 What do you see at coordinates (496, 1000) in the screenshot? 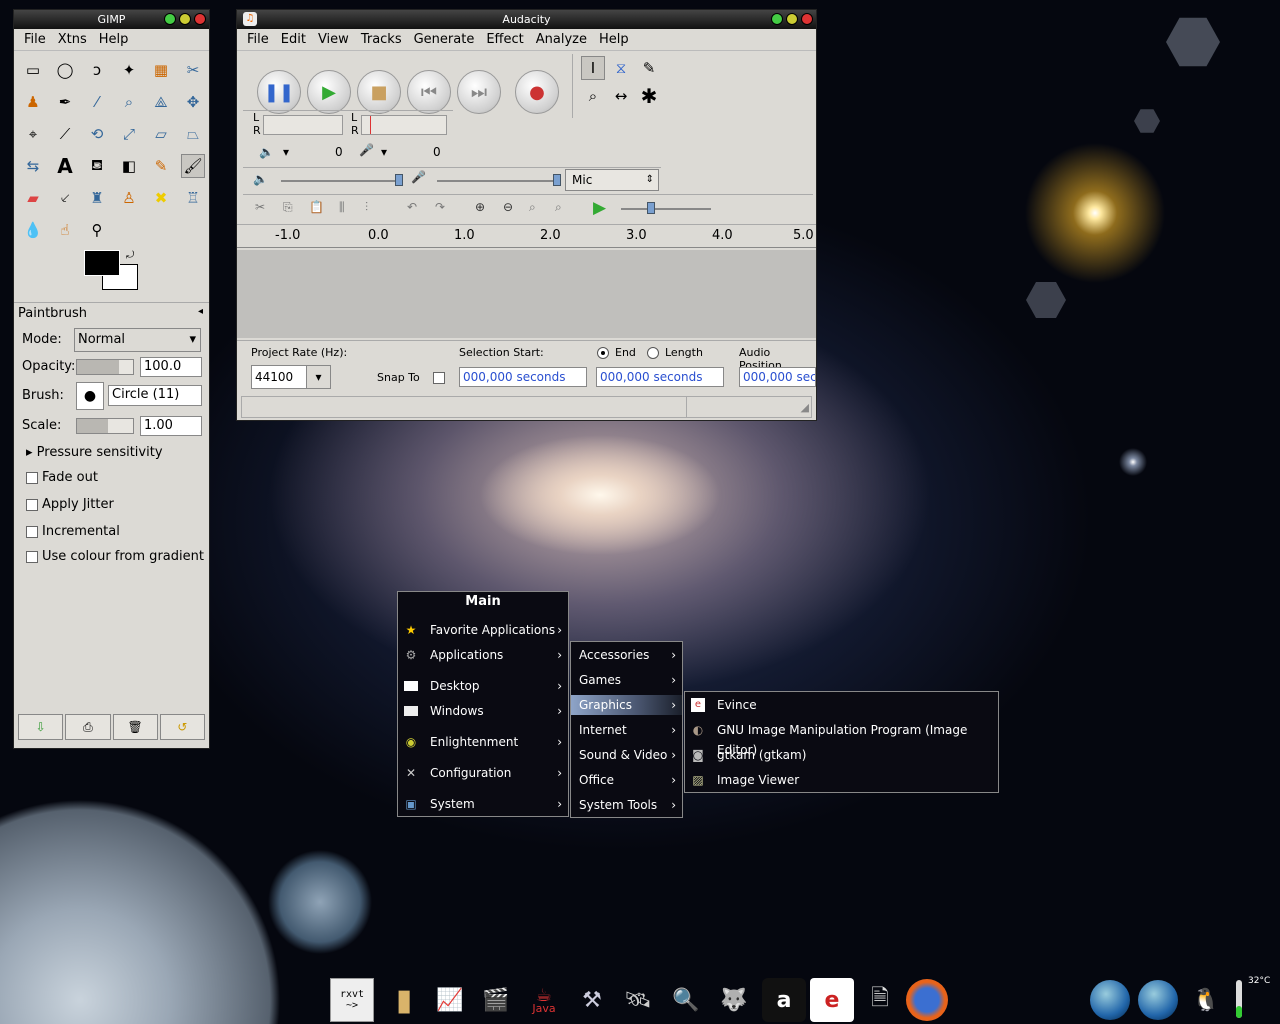
I see `video-editor-launcher: 🎬` at bounding box center [496, 1000].